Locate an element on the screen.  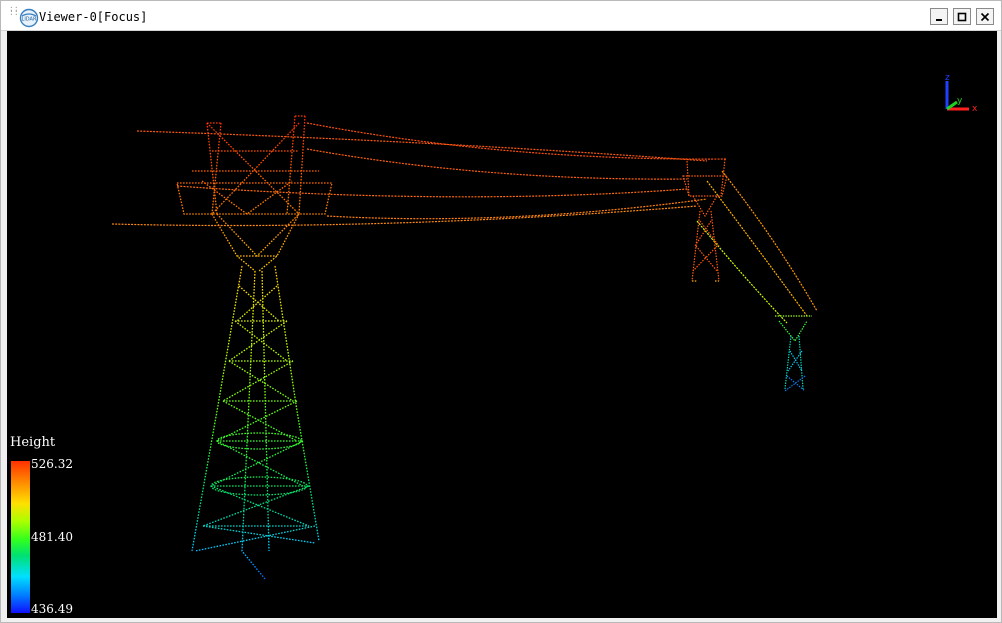
close-icon is located at coordinates (985, 16).